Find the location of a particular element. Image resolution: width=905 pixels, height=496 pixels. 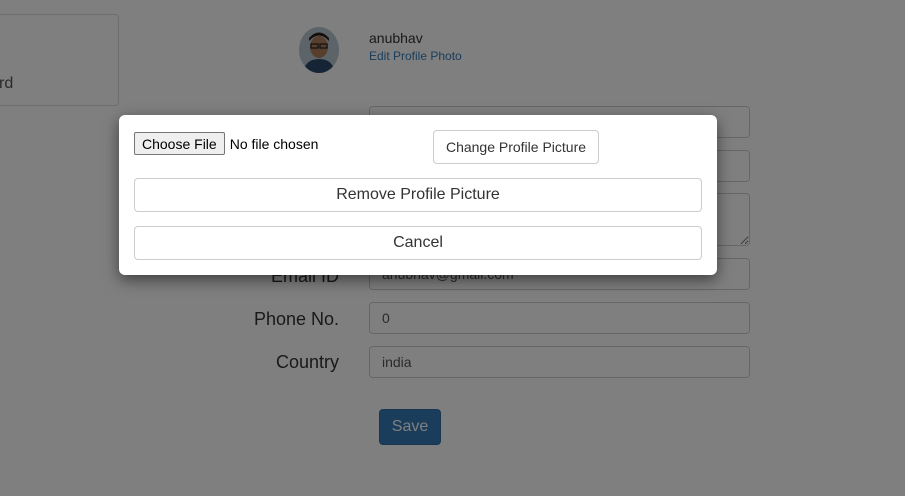

remove-profile-picture-button: Remove Profile Picture is located at coordinates (418, 195).